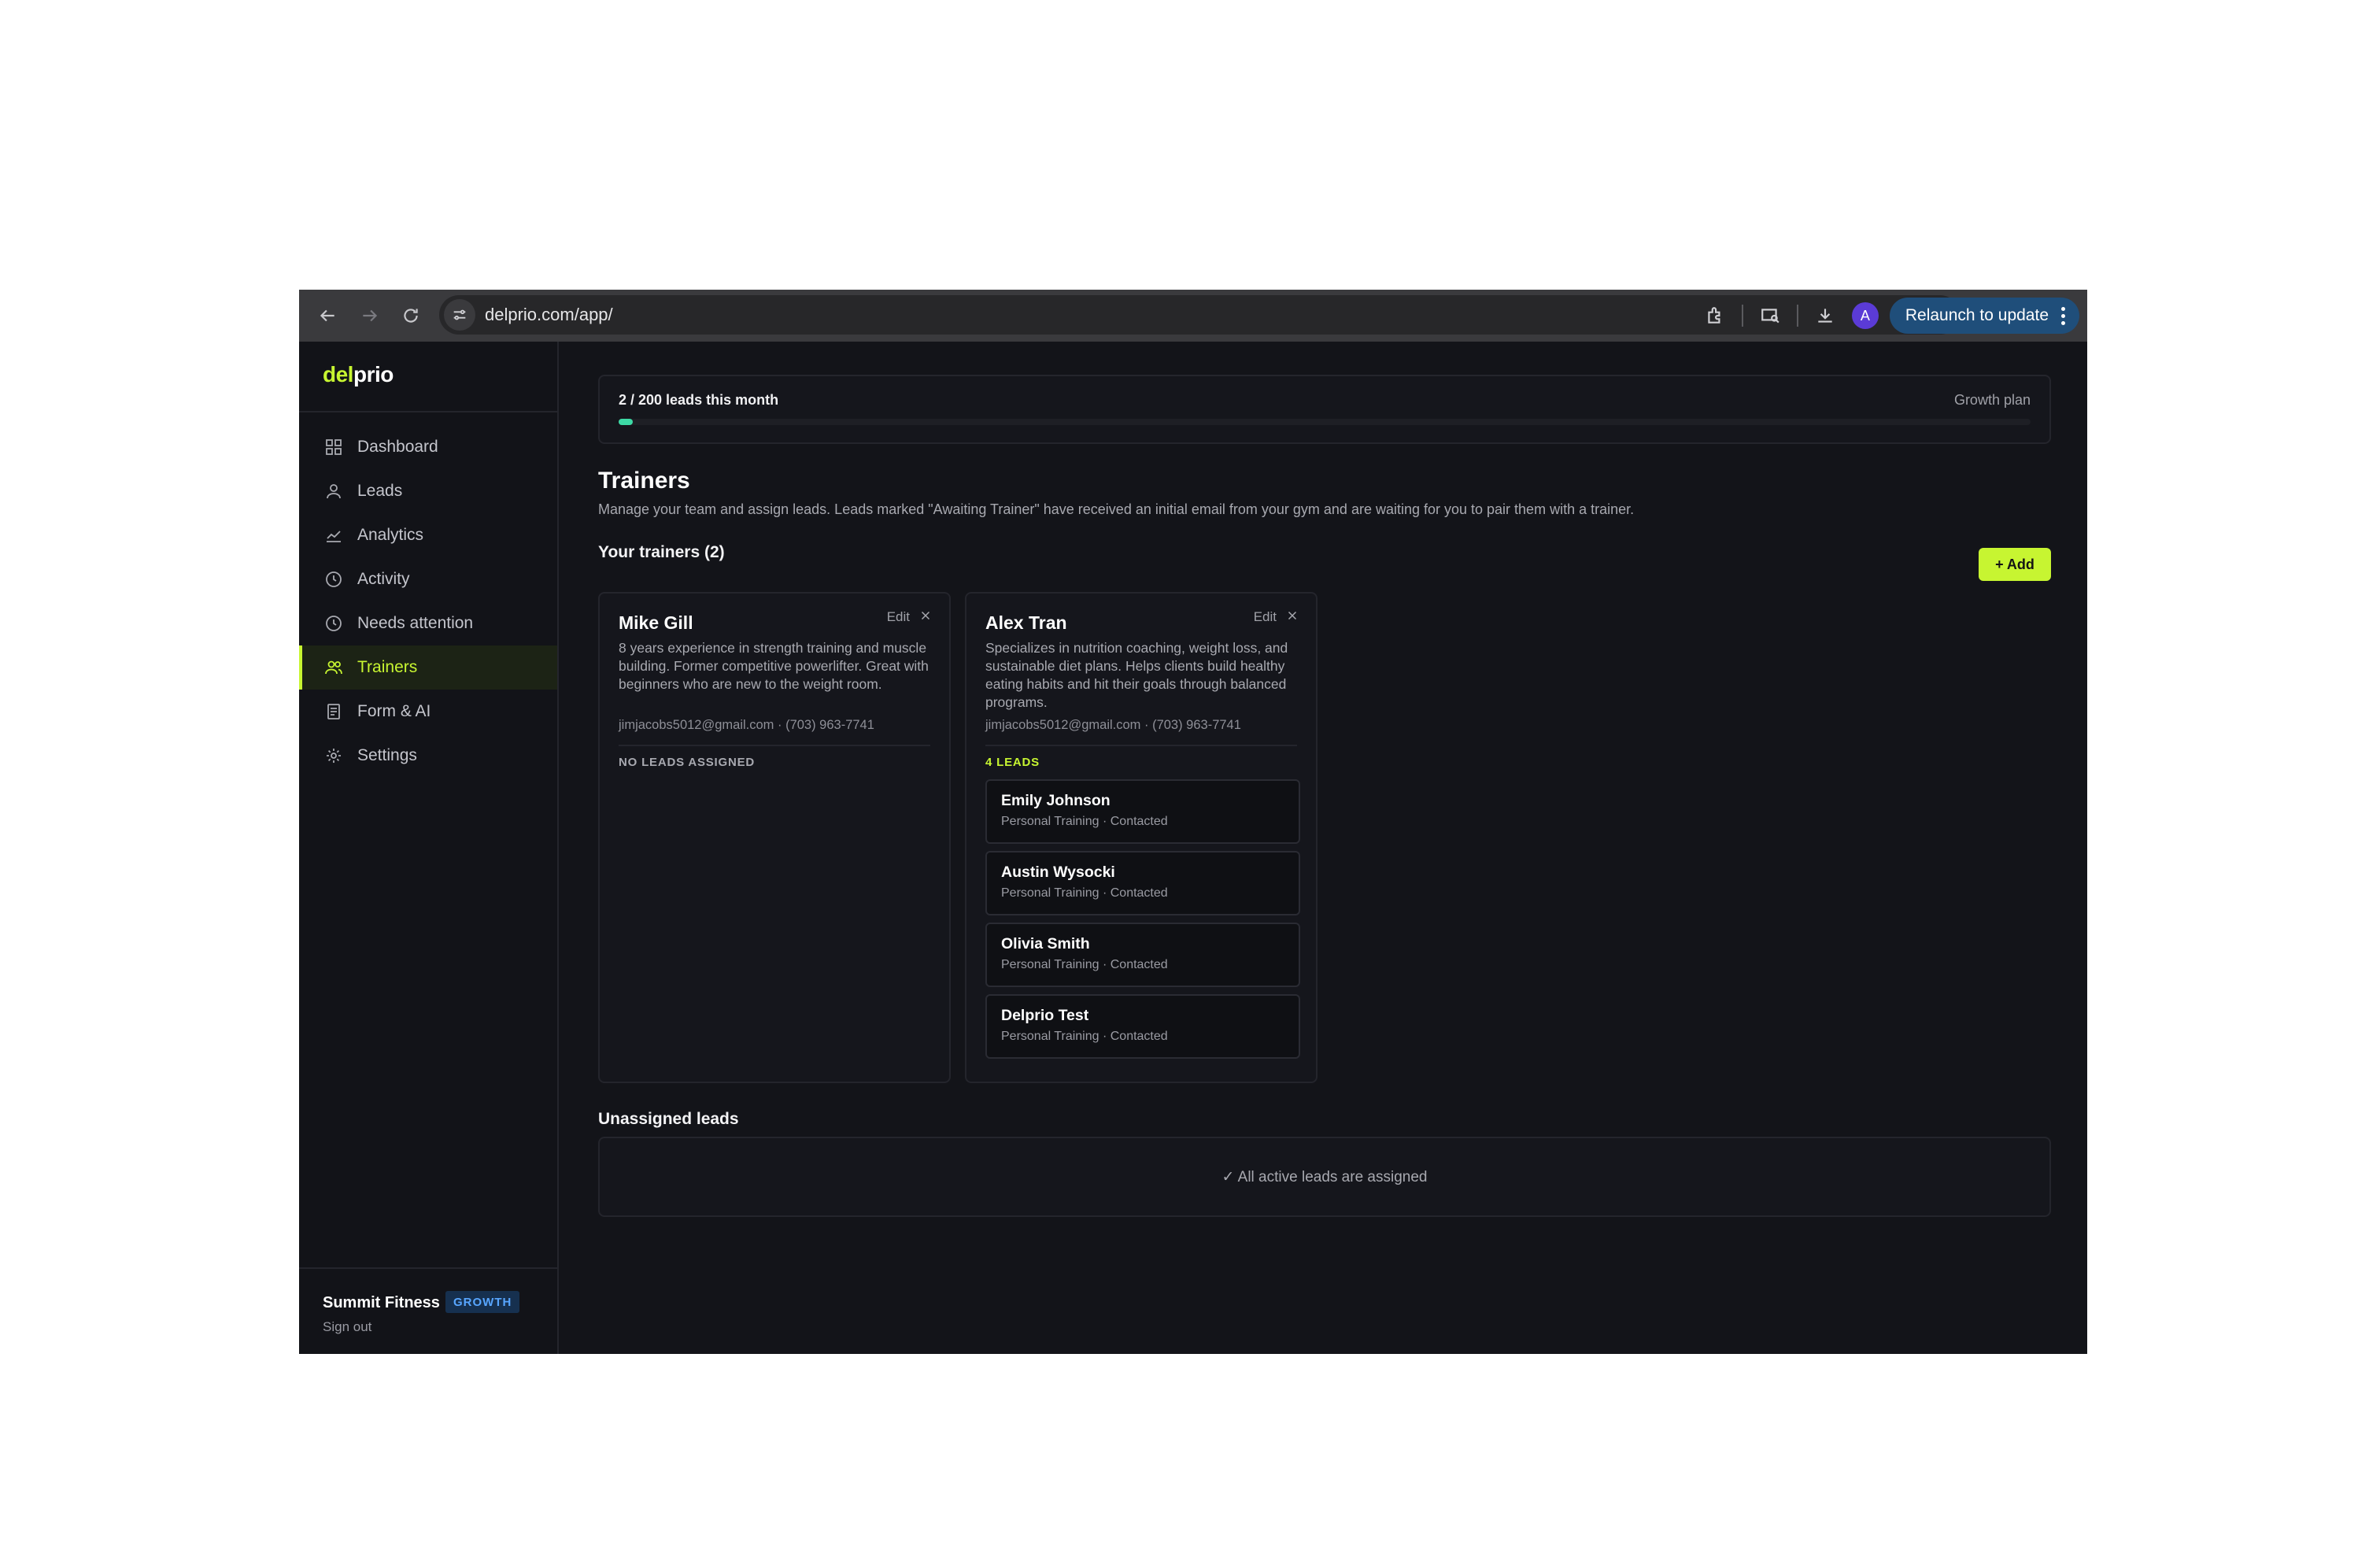 This screenshot has height=1546, width=2380. What do you see at coordinates (1056, 800) in the screenshot?
I see `lead-name: Emily Johnson` at bounding box center [1056, 800].